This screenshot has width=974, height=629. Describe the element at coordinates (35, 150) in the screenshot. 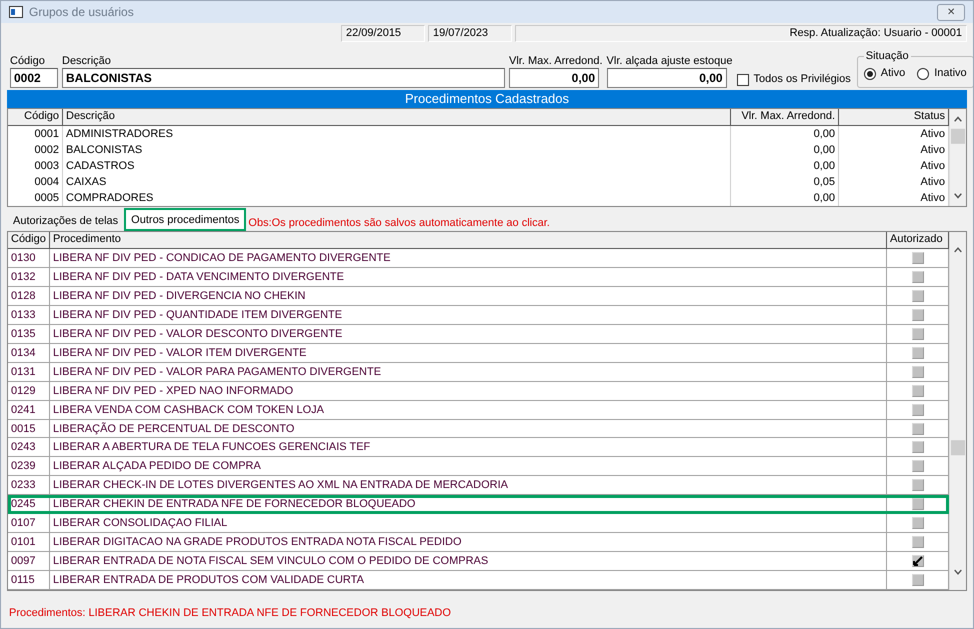

I see `table-cell: 0002` at that location.